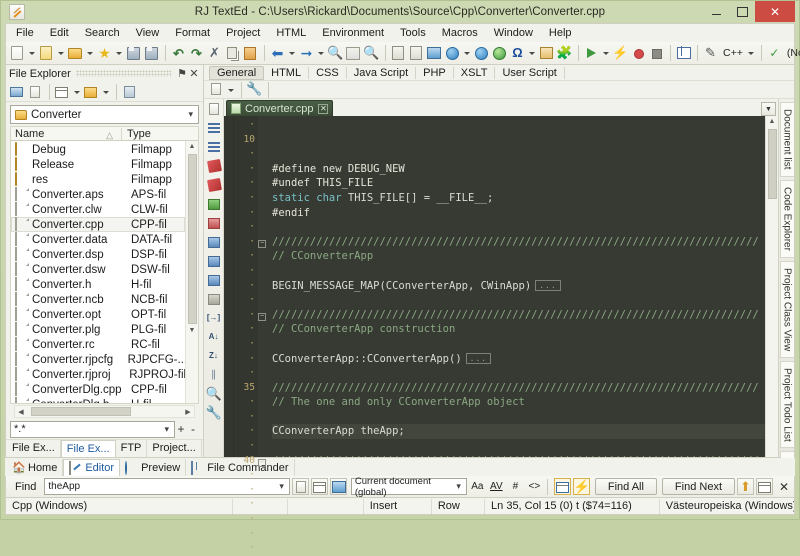 This screenshot has height=556, width=800. I want to click on special-character-dropdown-icon, so click(531, 53).